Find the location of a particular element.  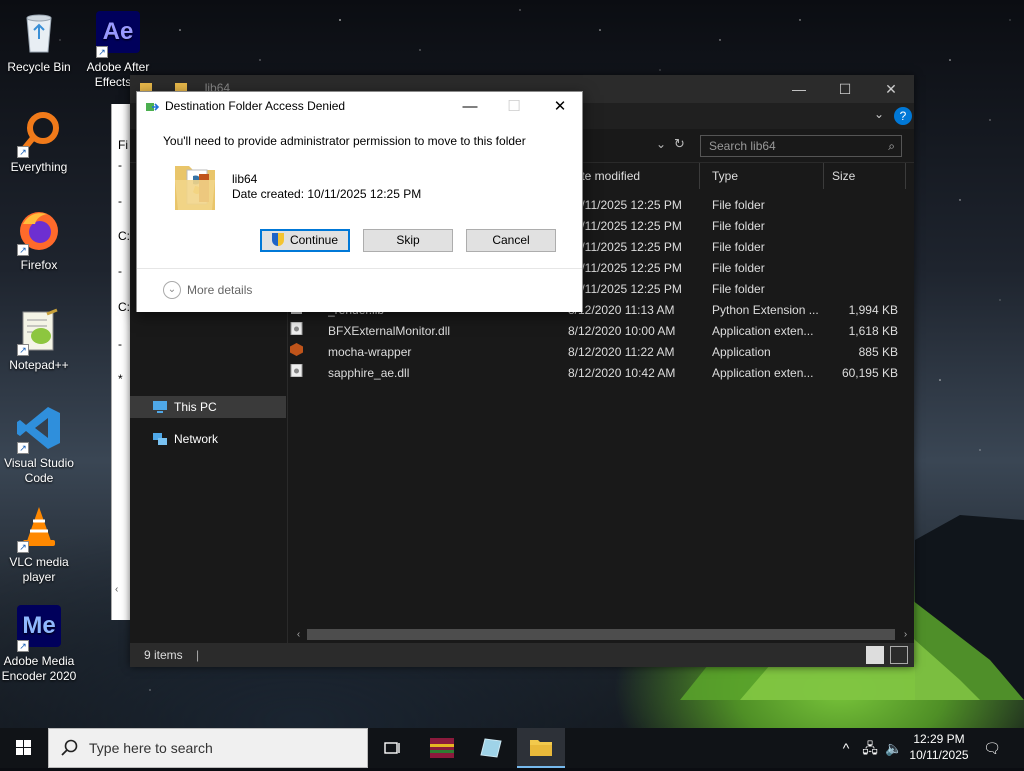

column-header-size: Size is located at coordinates (866, 176).